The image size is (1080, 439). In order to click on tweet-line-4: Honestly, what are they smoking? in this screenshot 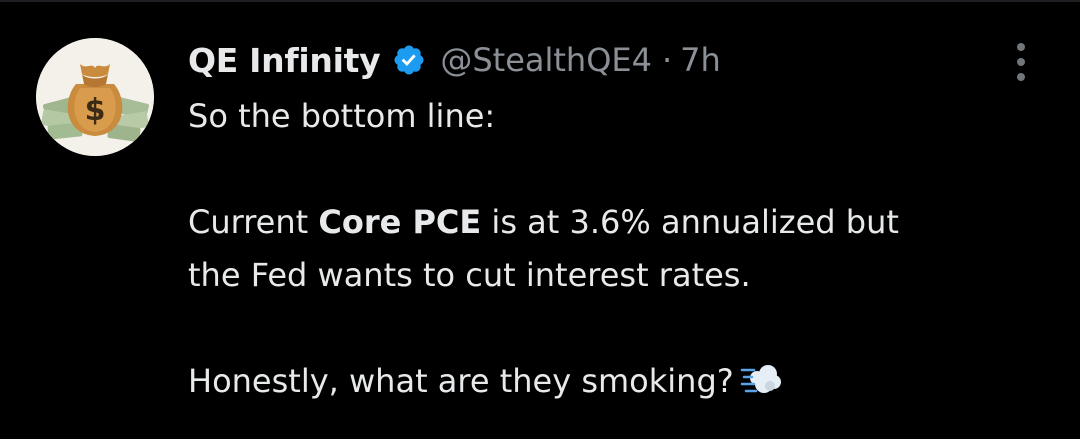, I will do `click(618, 381)`.